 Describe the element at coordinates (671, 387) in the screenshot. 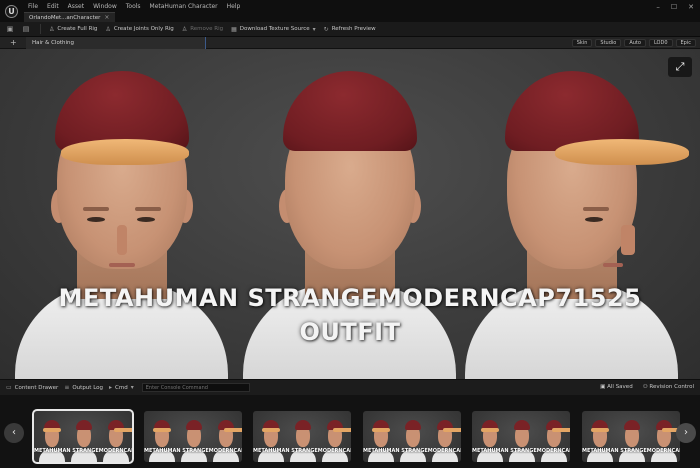

I see `revision-control-label: Revision Control` at that location.